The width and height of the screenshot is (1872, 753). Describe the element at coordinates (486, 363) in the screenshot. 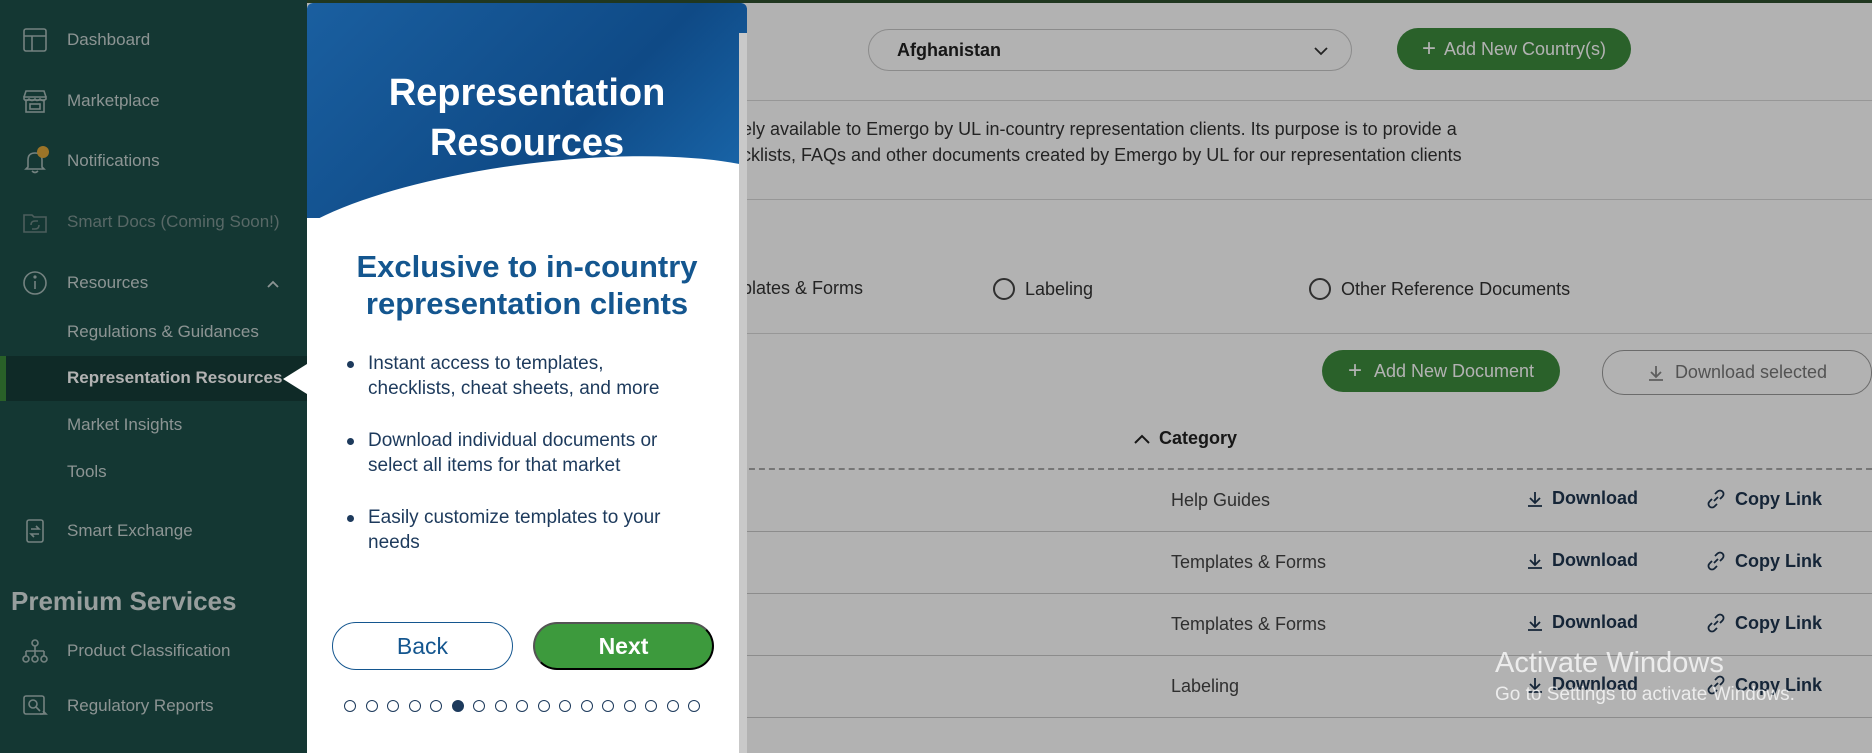

I see `feature-line: Instant access to templates,` at that location.